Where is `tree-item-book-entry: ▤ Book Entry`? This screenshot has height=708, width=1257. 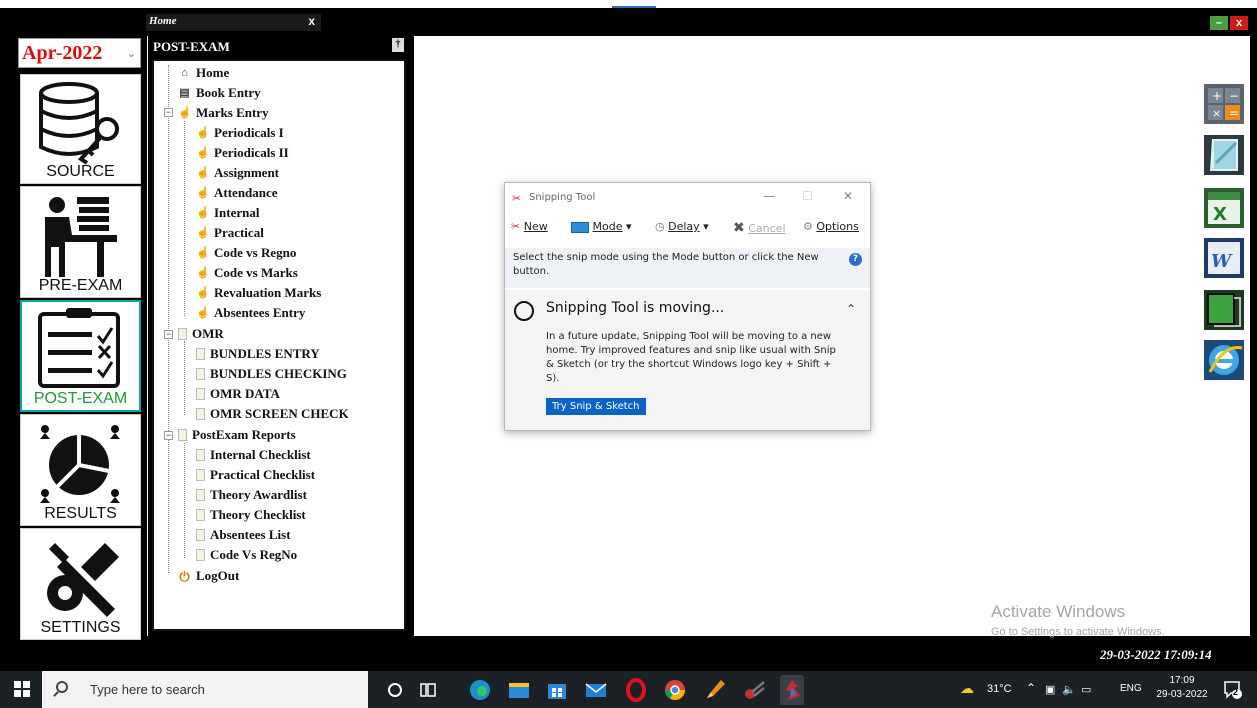
tree-item-book-entry: ▤ Book Entry is located at coordinates (219, 93).